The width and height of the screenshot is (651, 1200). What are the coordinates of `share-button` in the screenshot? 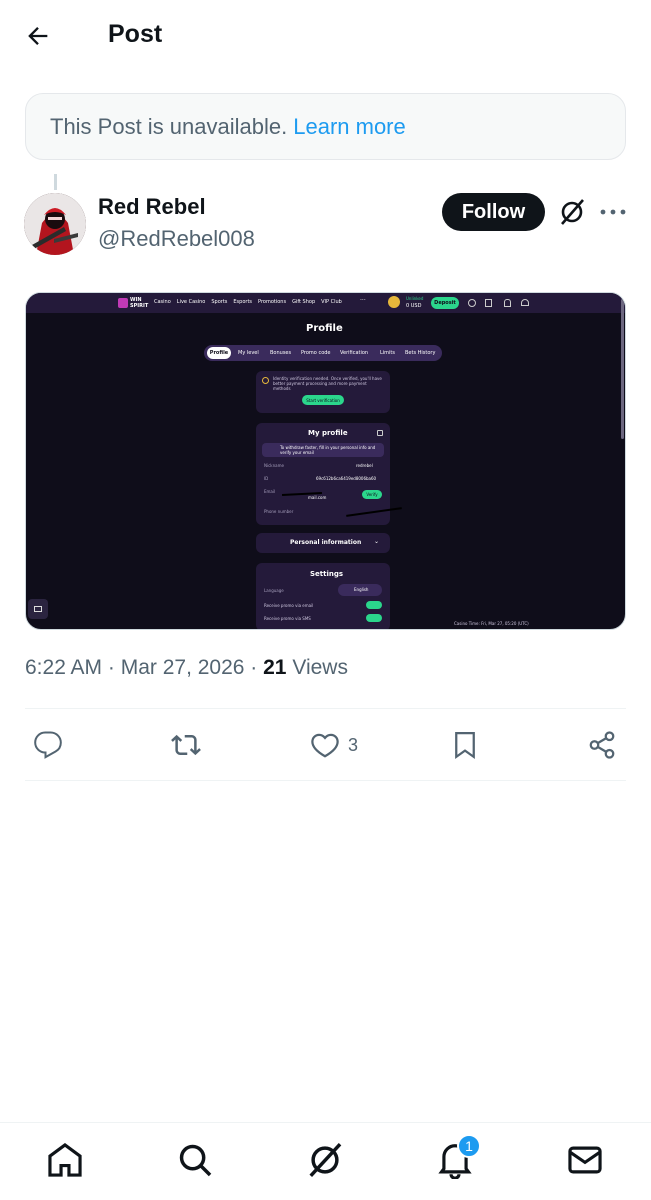 It's located at (602, 745).